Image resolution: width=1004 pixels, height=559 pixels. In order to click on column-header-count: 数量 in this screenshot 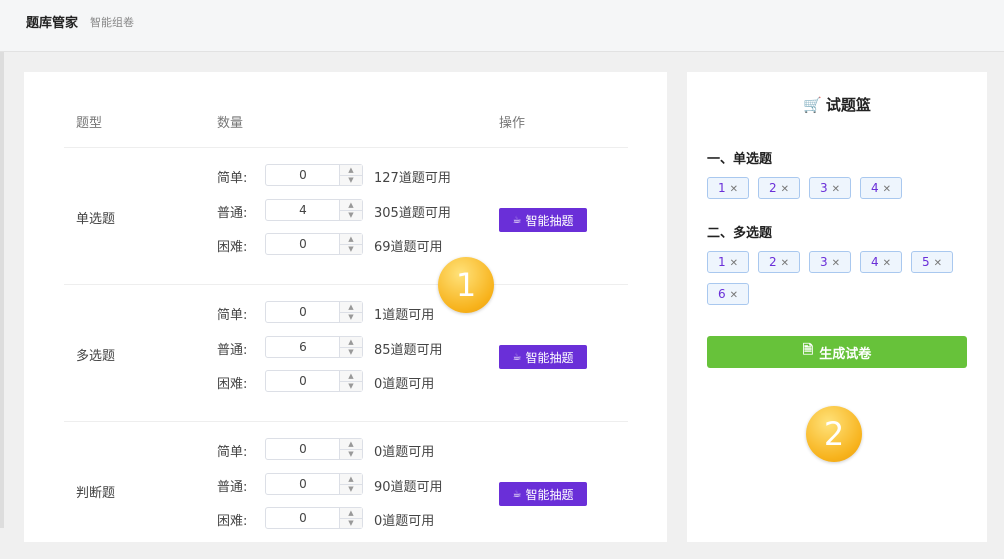, I will do `click(230, 123)`.